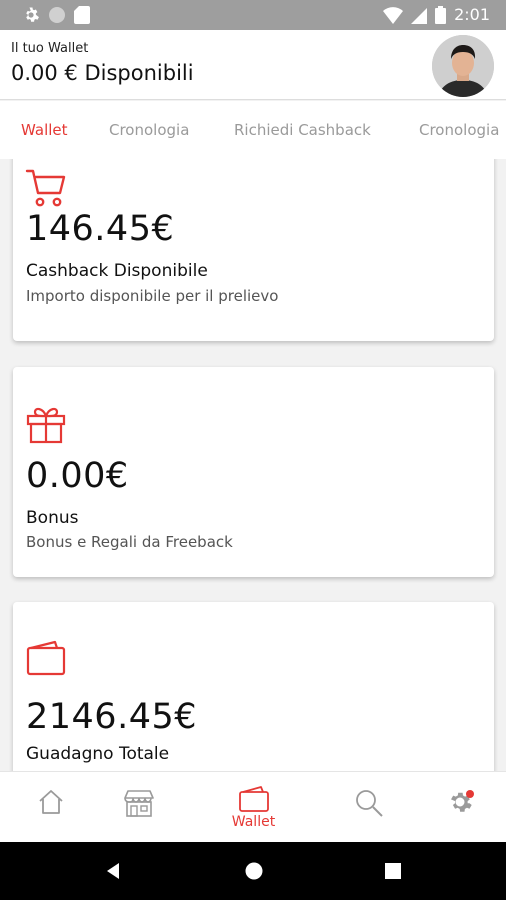  What do you see at coordinates (393, 15) in the screenshot?
I see `wifi-icon` at bounding box center [393, 15].